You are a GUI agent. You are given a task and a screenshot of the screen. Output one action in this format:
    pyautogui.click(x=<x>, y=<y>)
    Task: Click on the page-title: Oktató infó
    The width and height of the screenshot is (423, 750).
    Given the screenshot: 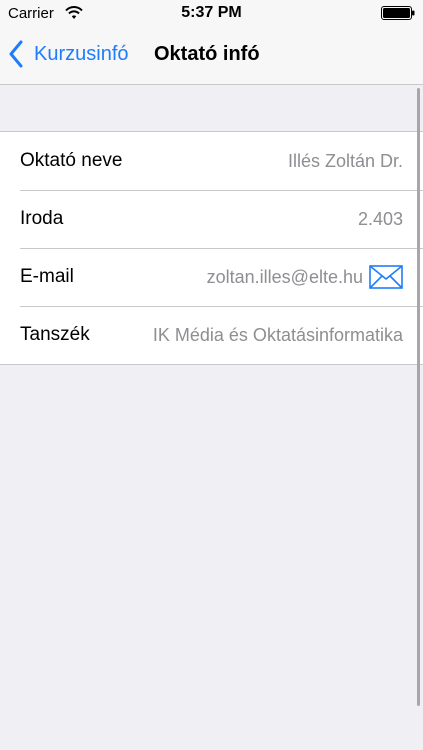 What is the action you would take?
    pyautogui.click(x=207, y=54)
    